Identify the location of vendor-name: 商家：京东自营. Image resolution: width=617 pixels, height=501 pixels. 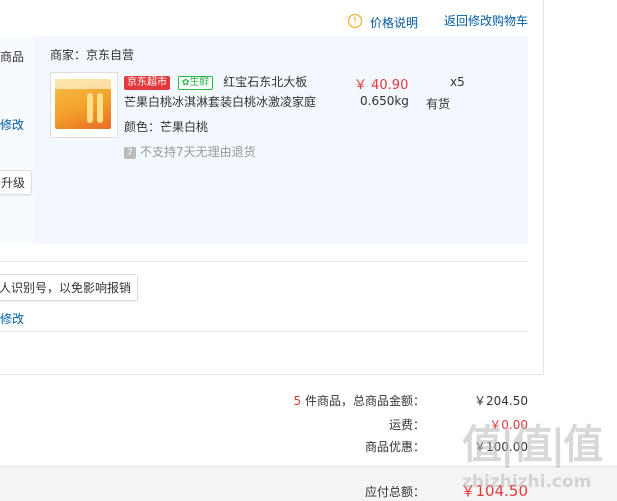
(92, 55).